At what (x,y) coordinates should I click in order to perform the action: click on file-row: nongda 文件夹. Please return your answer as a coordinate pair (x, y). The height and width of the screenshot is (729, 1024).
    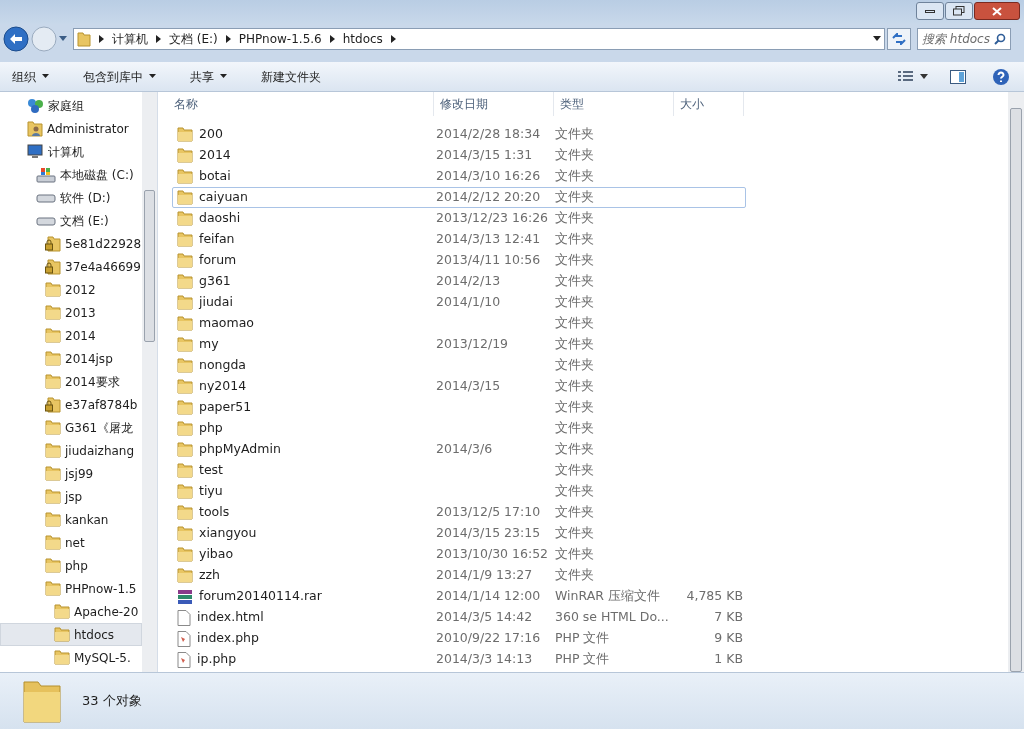
    Looking at the image, I should click on (459, 365).